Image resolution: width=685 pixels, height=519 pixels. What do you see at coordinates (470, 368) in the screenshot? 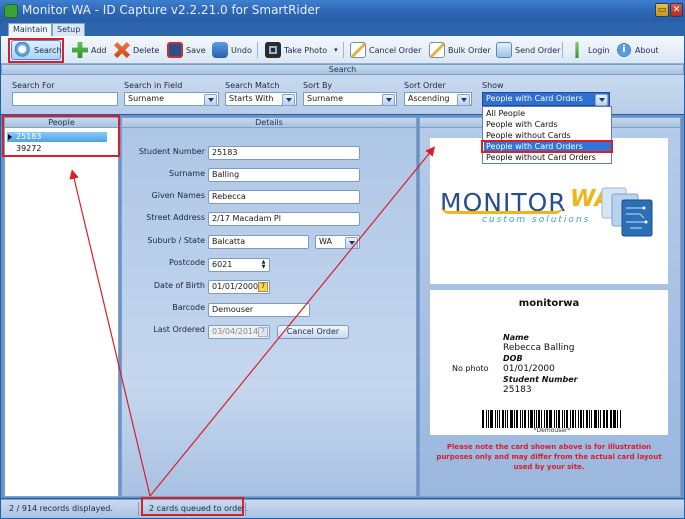
I see `no-photo-placeholder: No photo` at bounding box center [470, 368].